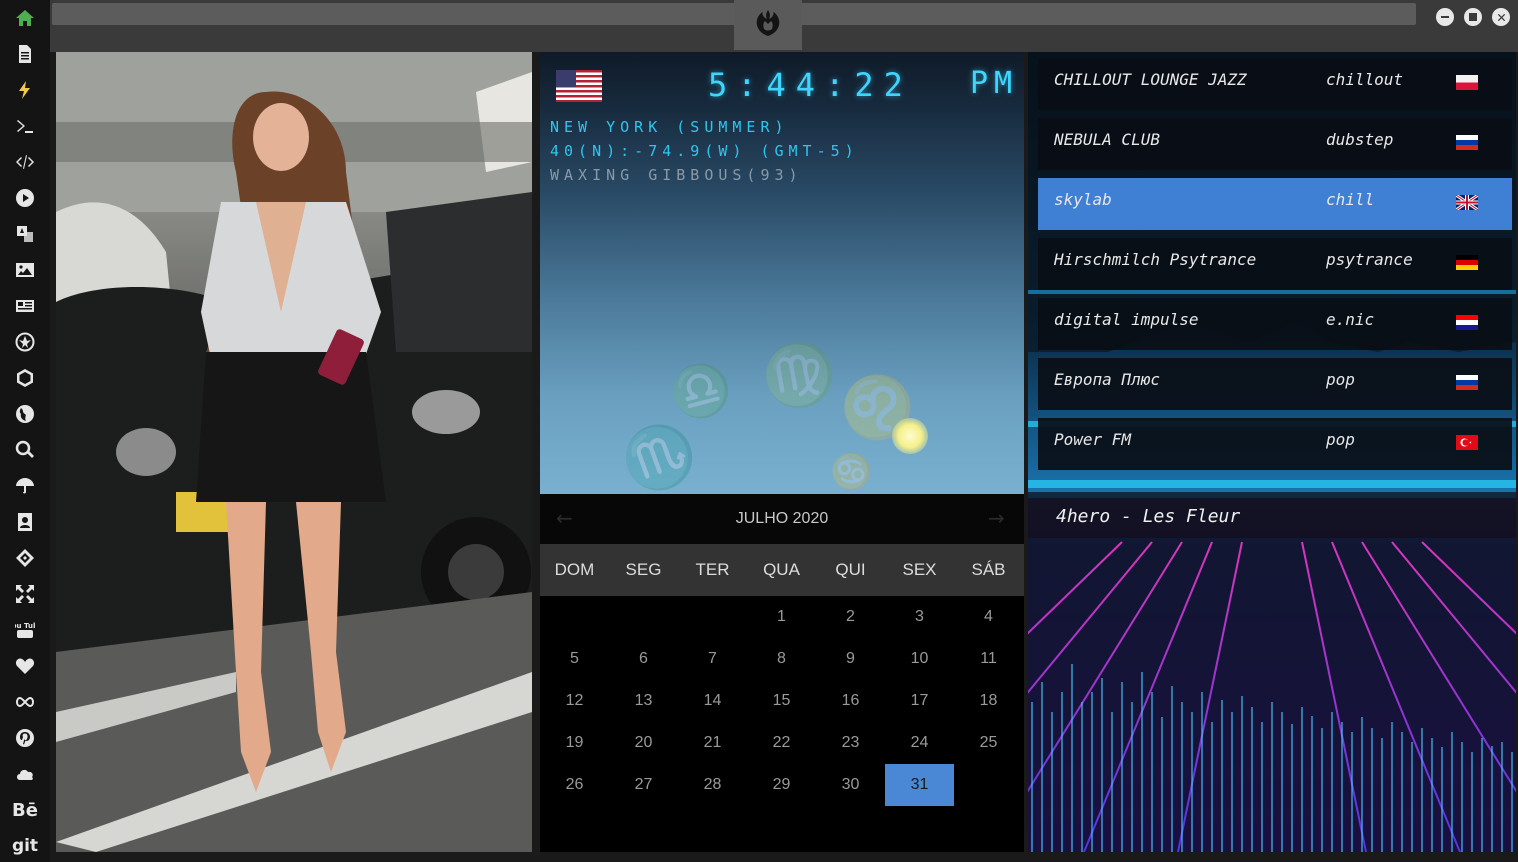 The height and width of the screenshot is (862, 1518). I want to click on calendar-day: 22, so click(781, 743).